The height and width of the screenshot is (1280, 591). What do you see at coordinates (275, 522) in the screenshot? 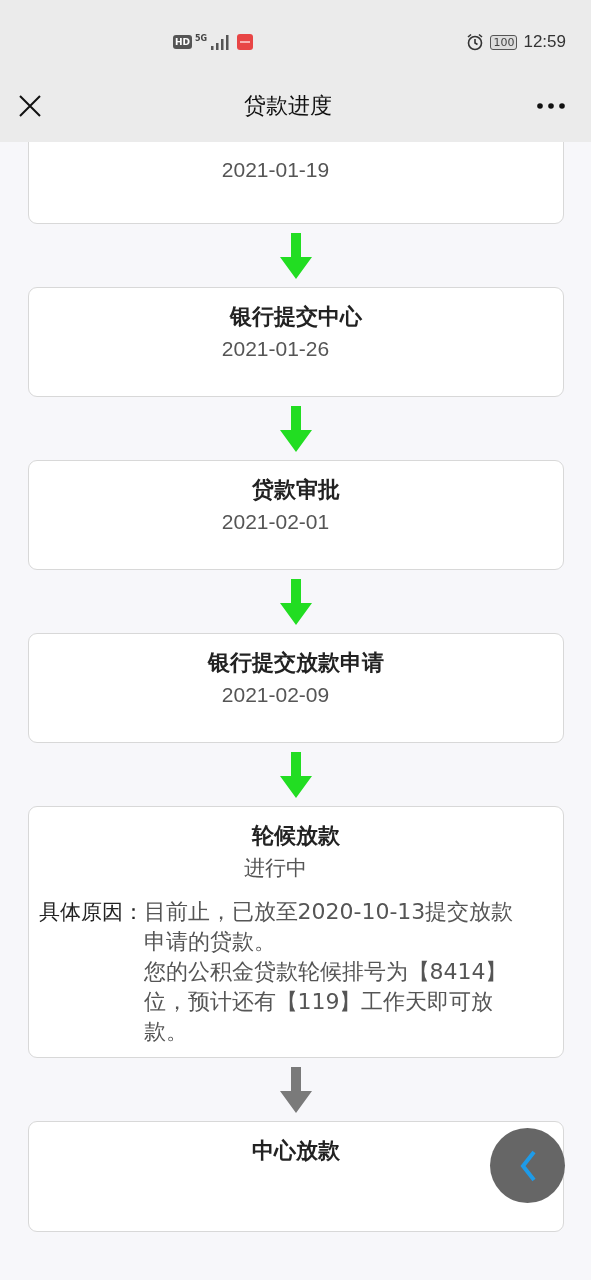
I see `step-date: 2021-02-01` at bounding box center [275, 522].